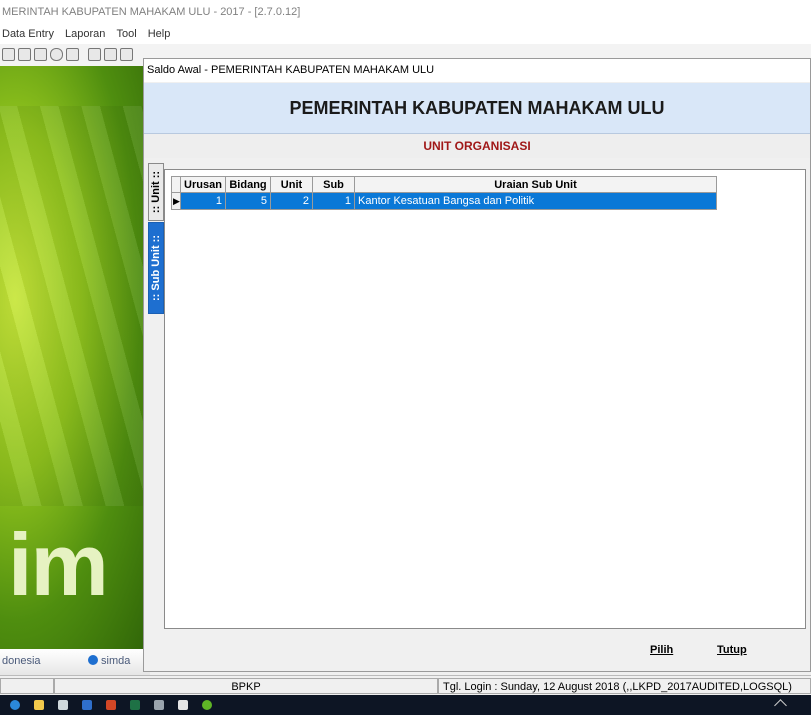 The image size is (811, 715). What do you see at coordinates (87, 705) in the screenshot?
I see `word-icon` at bounding box center [87, 705].